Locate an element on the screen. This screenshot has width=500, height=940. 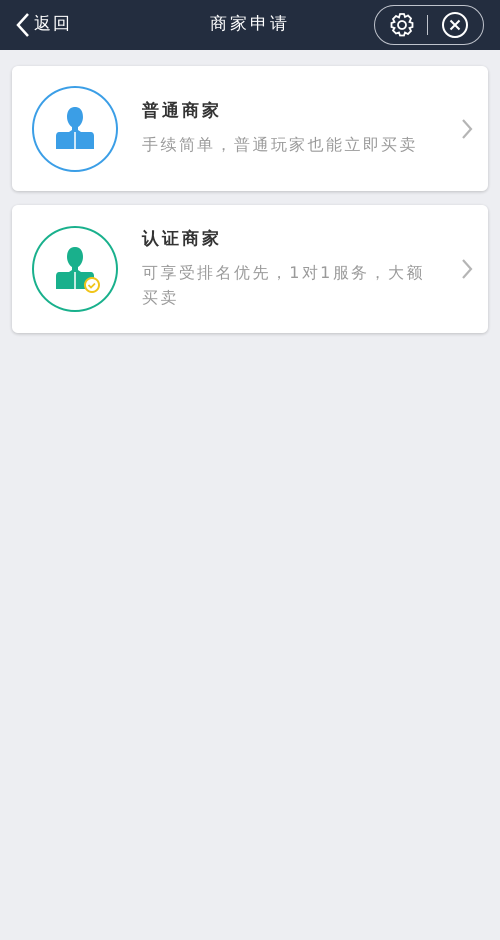
option-description: 可享受排名优先，1对1服务，大额买卖 is located at coordinates (284, 285).